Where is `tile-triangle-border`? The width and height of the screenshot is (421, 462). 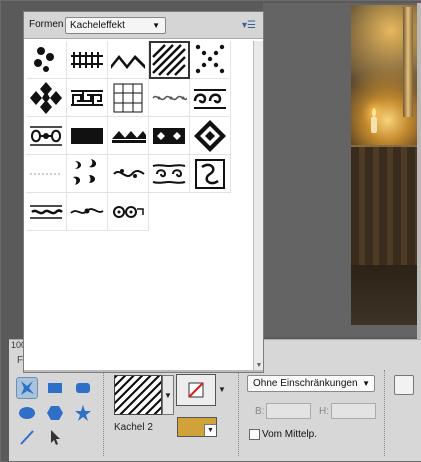
tile-triangle-border is located at coordinates (128, 136).